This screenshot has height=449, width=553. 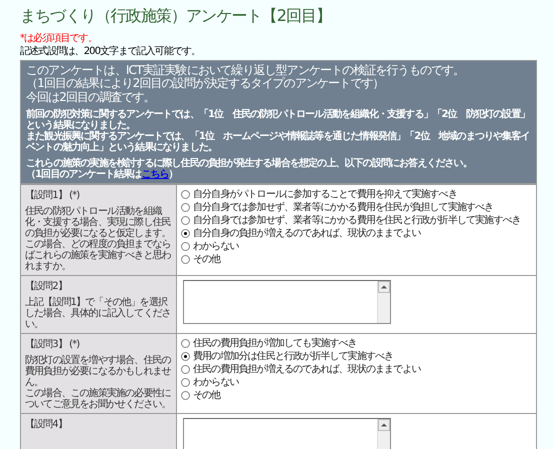 I want to click on option-label: 自分自身では参加せず、業者等にかかる費用を住民と行政が折半して実施すべき, so click(x=357, y=220).